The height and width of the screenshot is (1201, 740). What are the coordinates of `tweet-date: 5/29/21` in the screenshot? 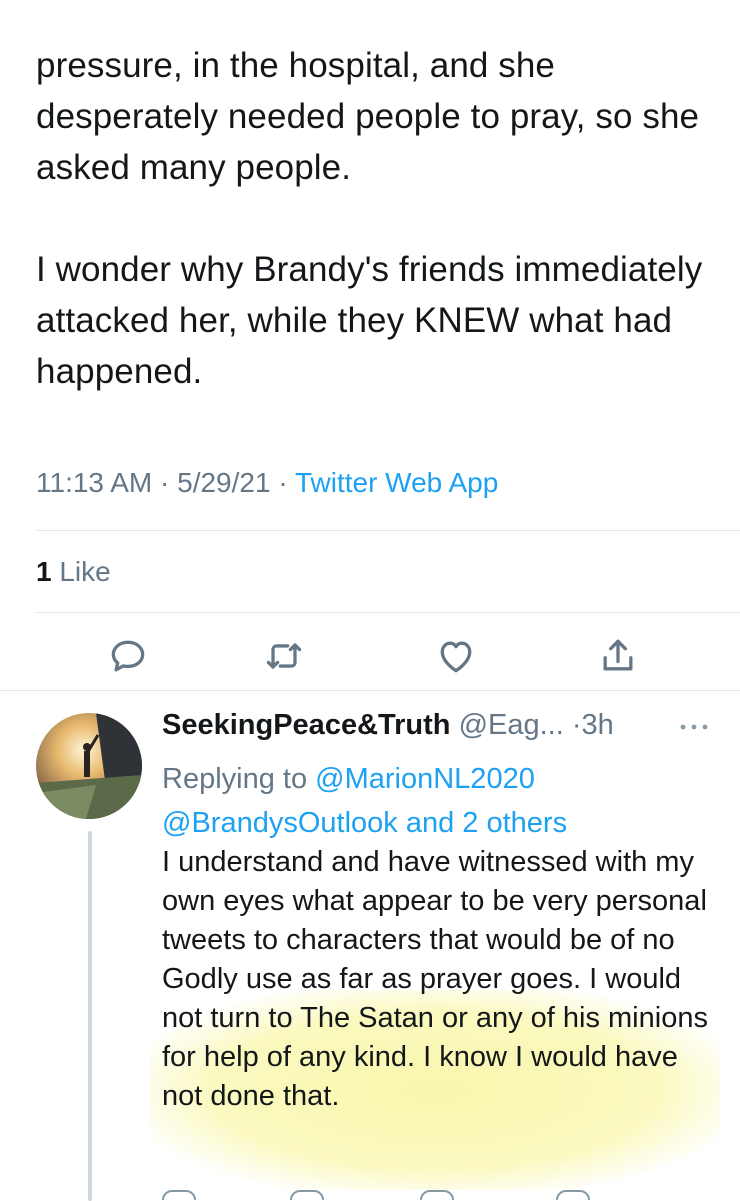 It's located at (223, 482).